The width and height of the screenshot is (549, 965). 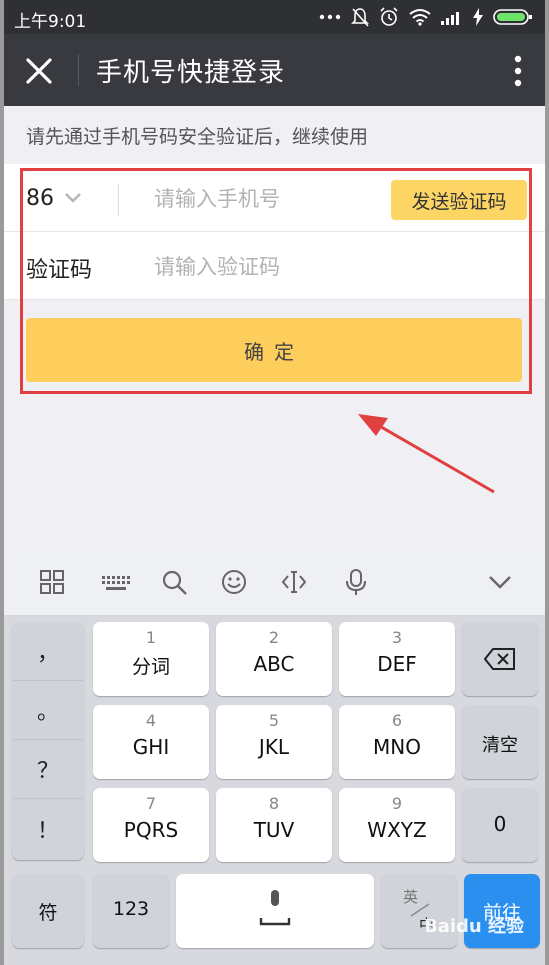 What do you see at coordinates (274, 350) in the screenshot?
I see `confirm-button: 确定` at bounding box center [274, 350].